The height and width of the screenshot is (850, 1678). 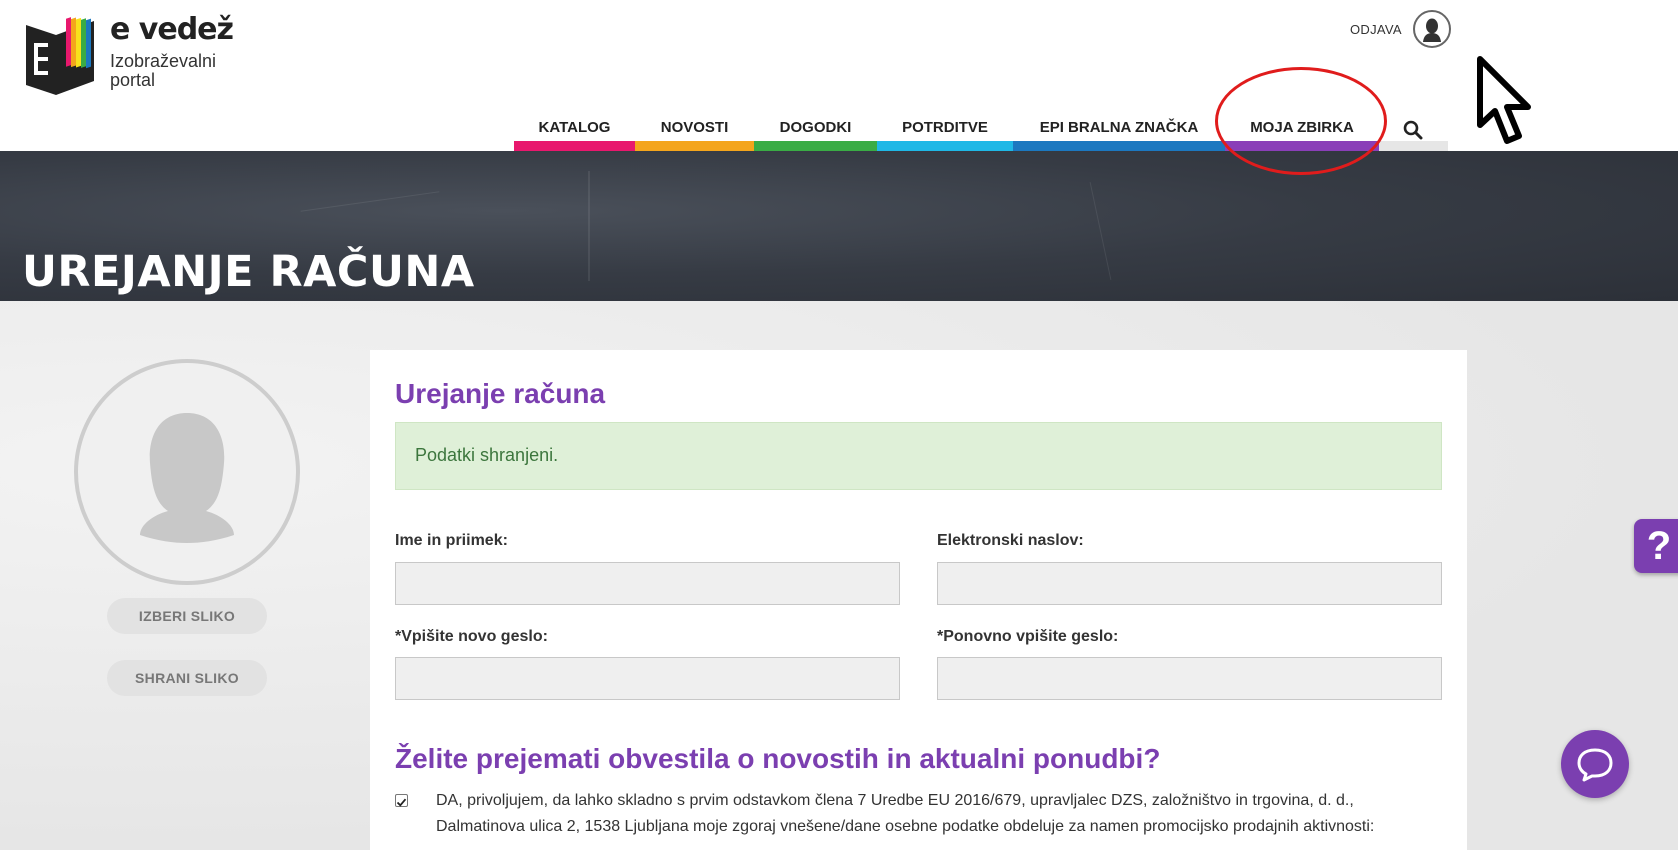 What do you see at coordinates (500, 393) in the screenshot?
I see `form-title: Urejanje računa` at bounding box center [500, 393].